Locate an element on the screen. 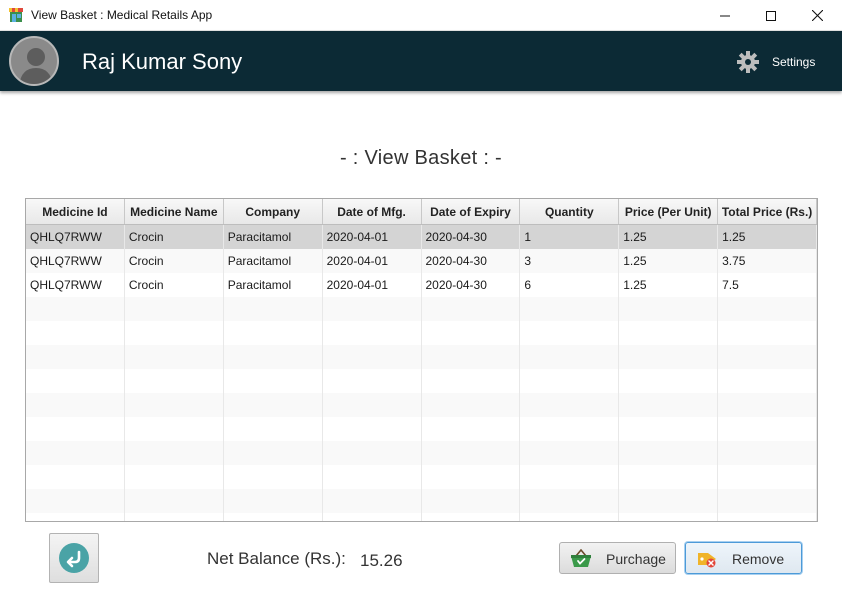 The width and height of the screenshot is (842, 592). column-header: Price (Per Unit) is located at coordinates (669, 211).